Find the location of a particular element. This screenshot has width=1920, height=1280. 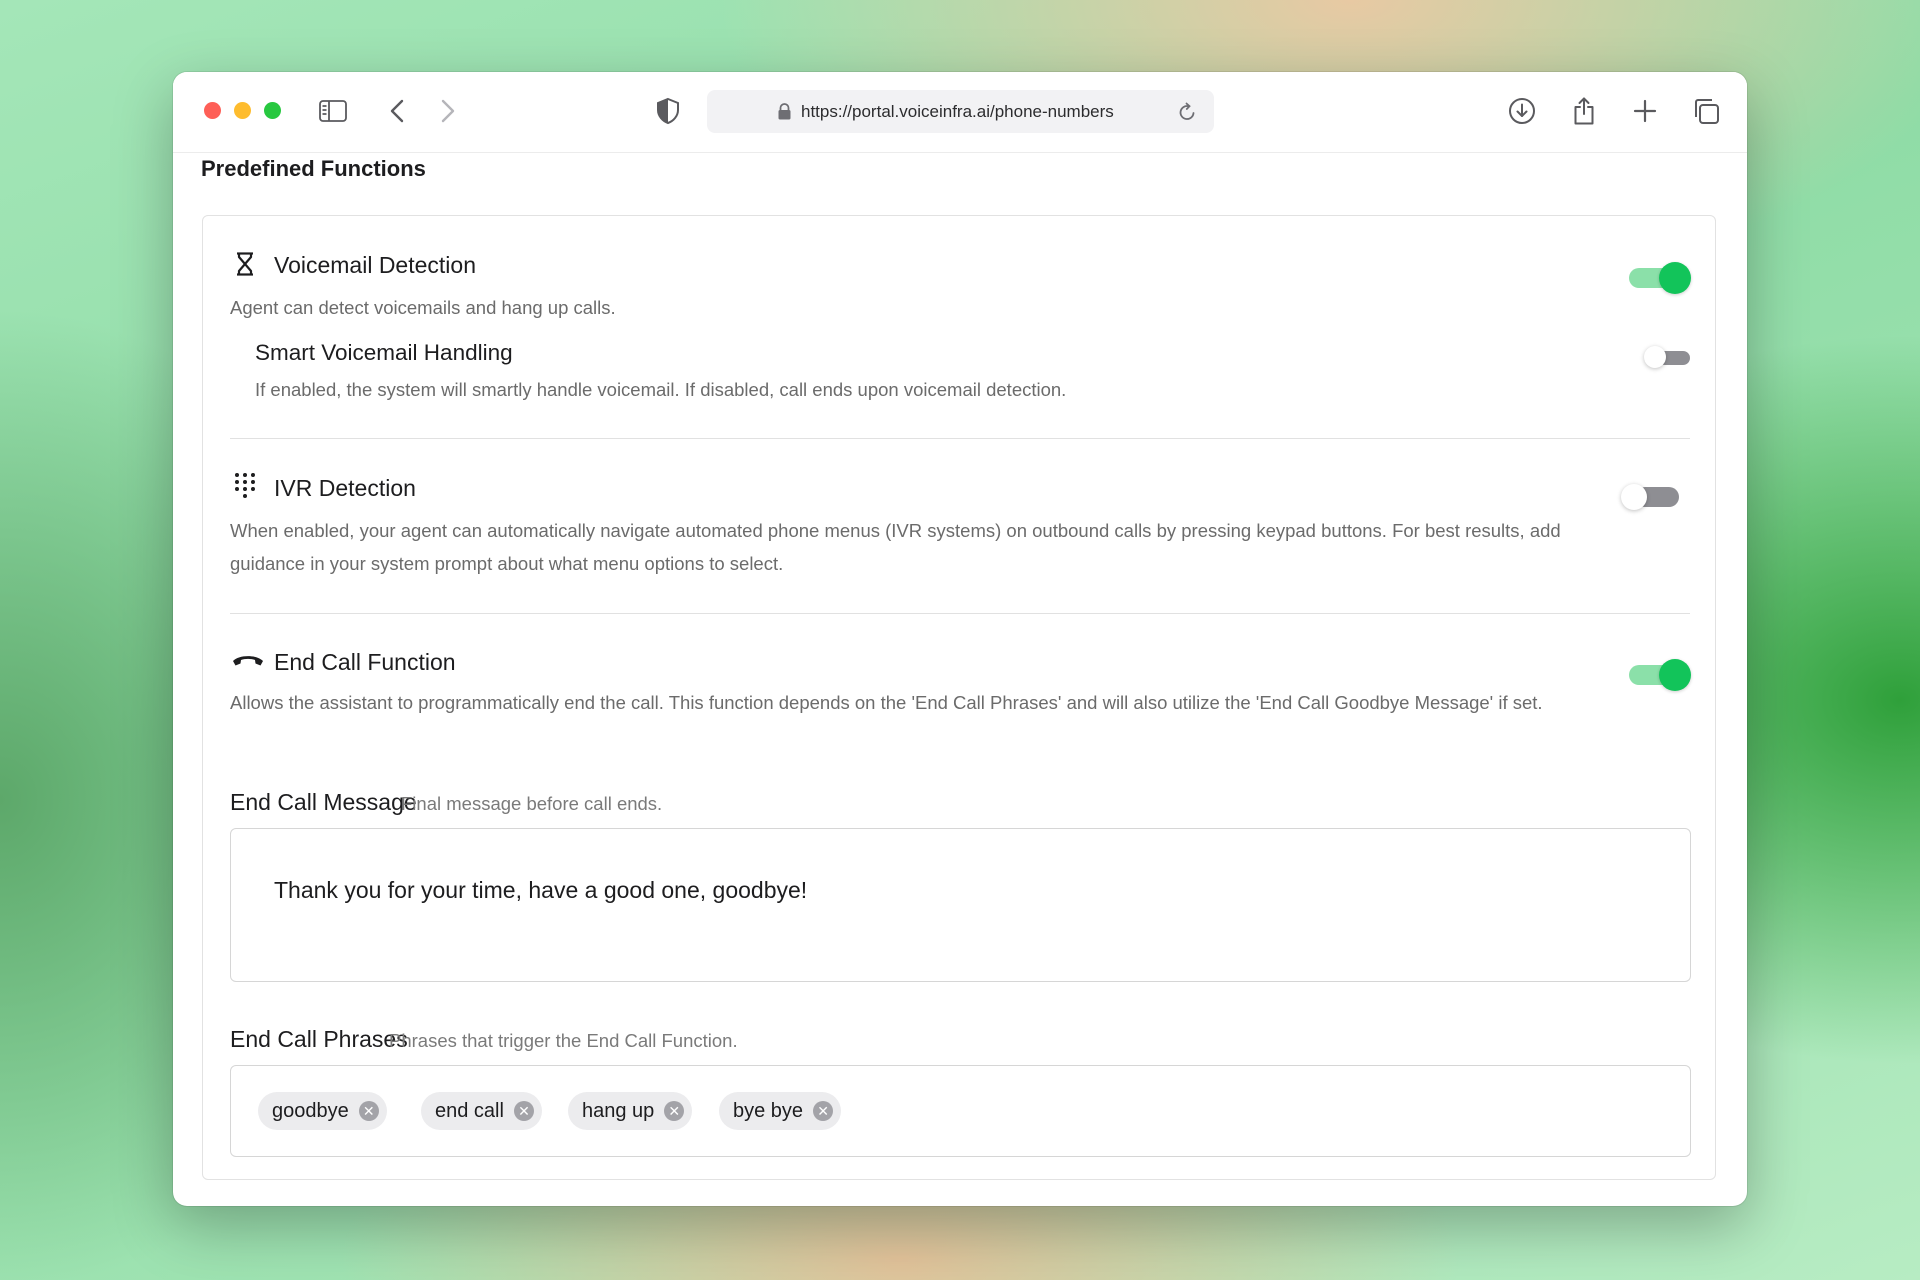

end-call-function-title: End Call Function is located at coordinates (365, 662).